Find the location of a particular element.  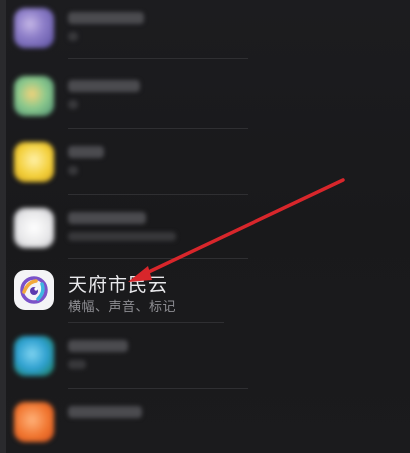

teal-app-icon is located at coordinates (34, 356).